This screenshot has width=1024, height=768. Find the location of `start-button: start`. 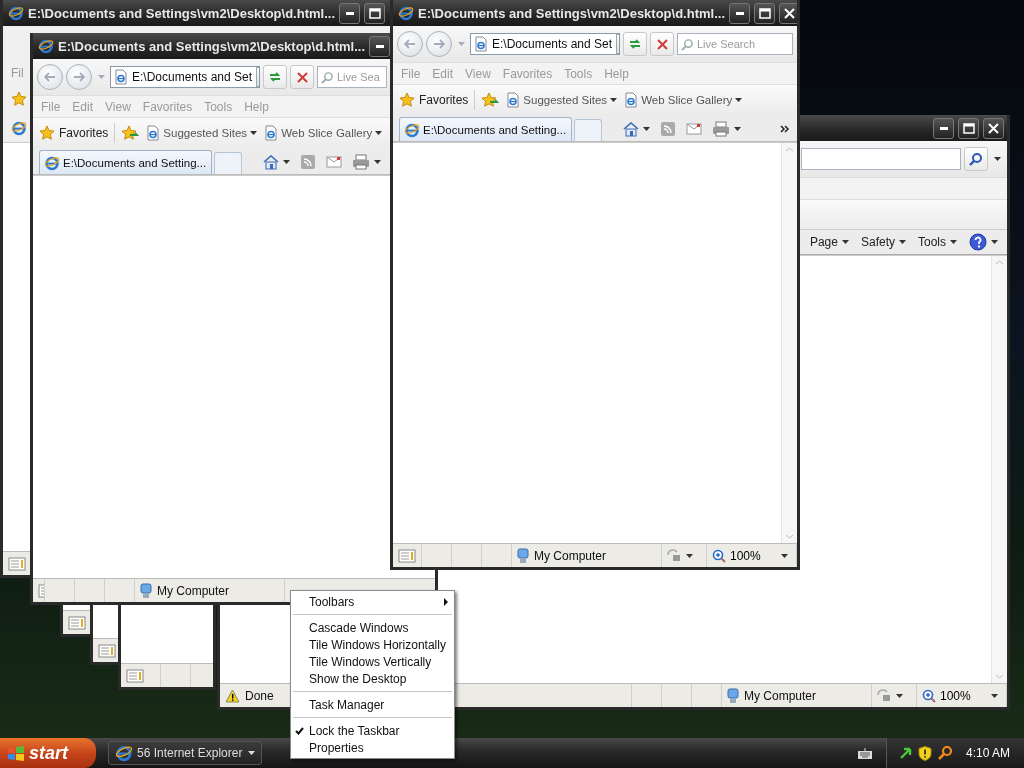

start-button: start is located at coordinates (48, 753).